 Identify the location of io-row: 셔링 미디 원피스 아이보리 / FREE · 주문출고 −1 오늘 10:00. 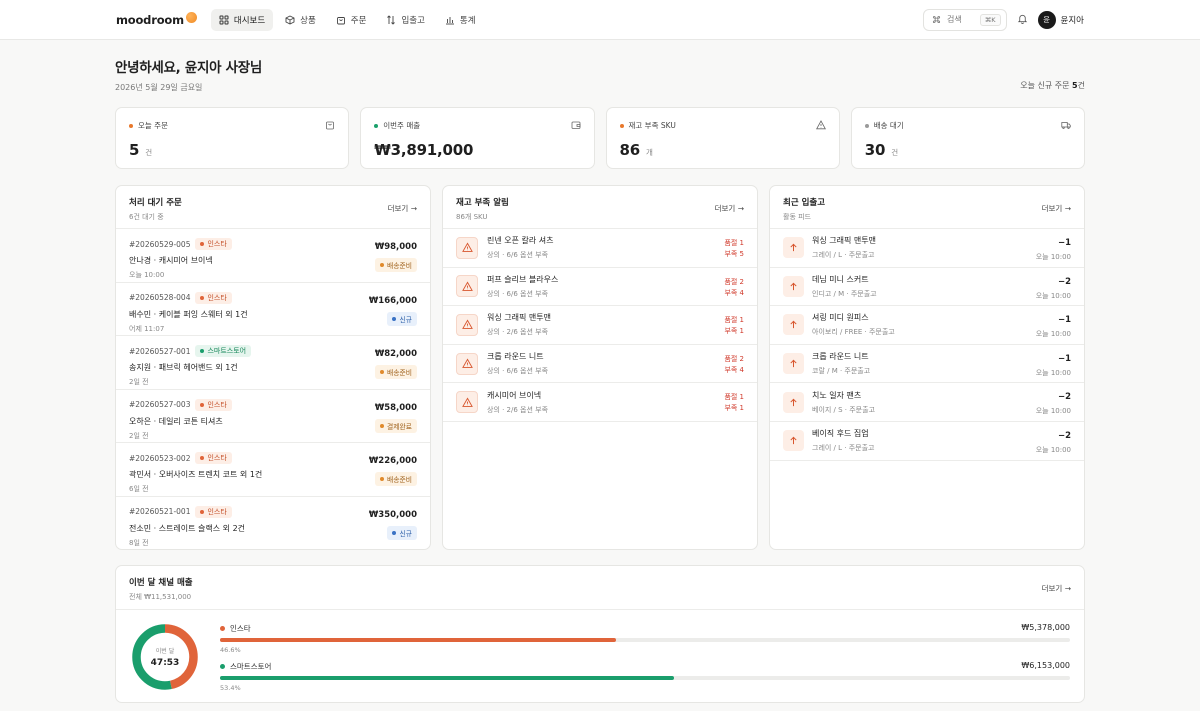
(927, 325).